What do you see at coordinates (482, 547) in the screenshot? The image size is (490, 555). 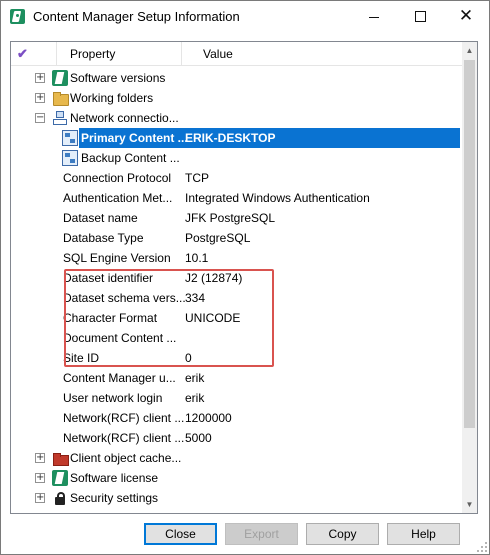 I see `resize-grip-icon` at bounding box center [482, 547].